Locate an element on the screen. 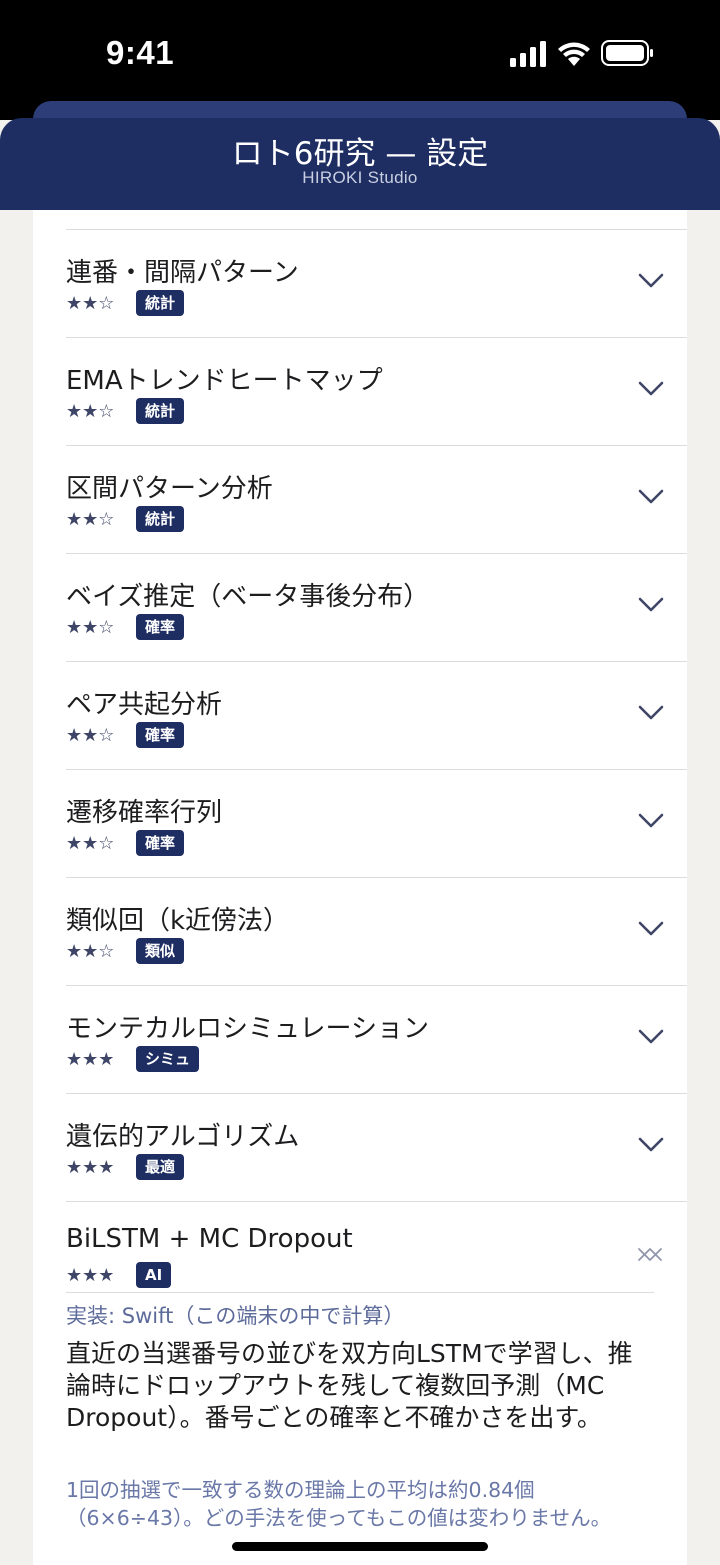 The width and height of the screenshot is (720, 1565). battery-icon is located at coordinates (627, 53).